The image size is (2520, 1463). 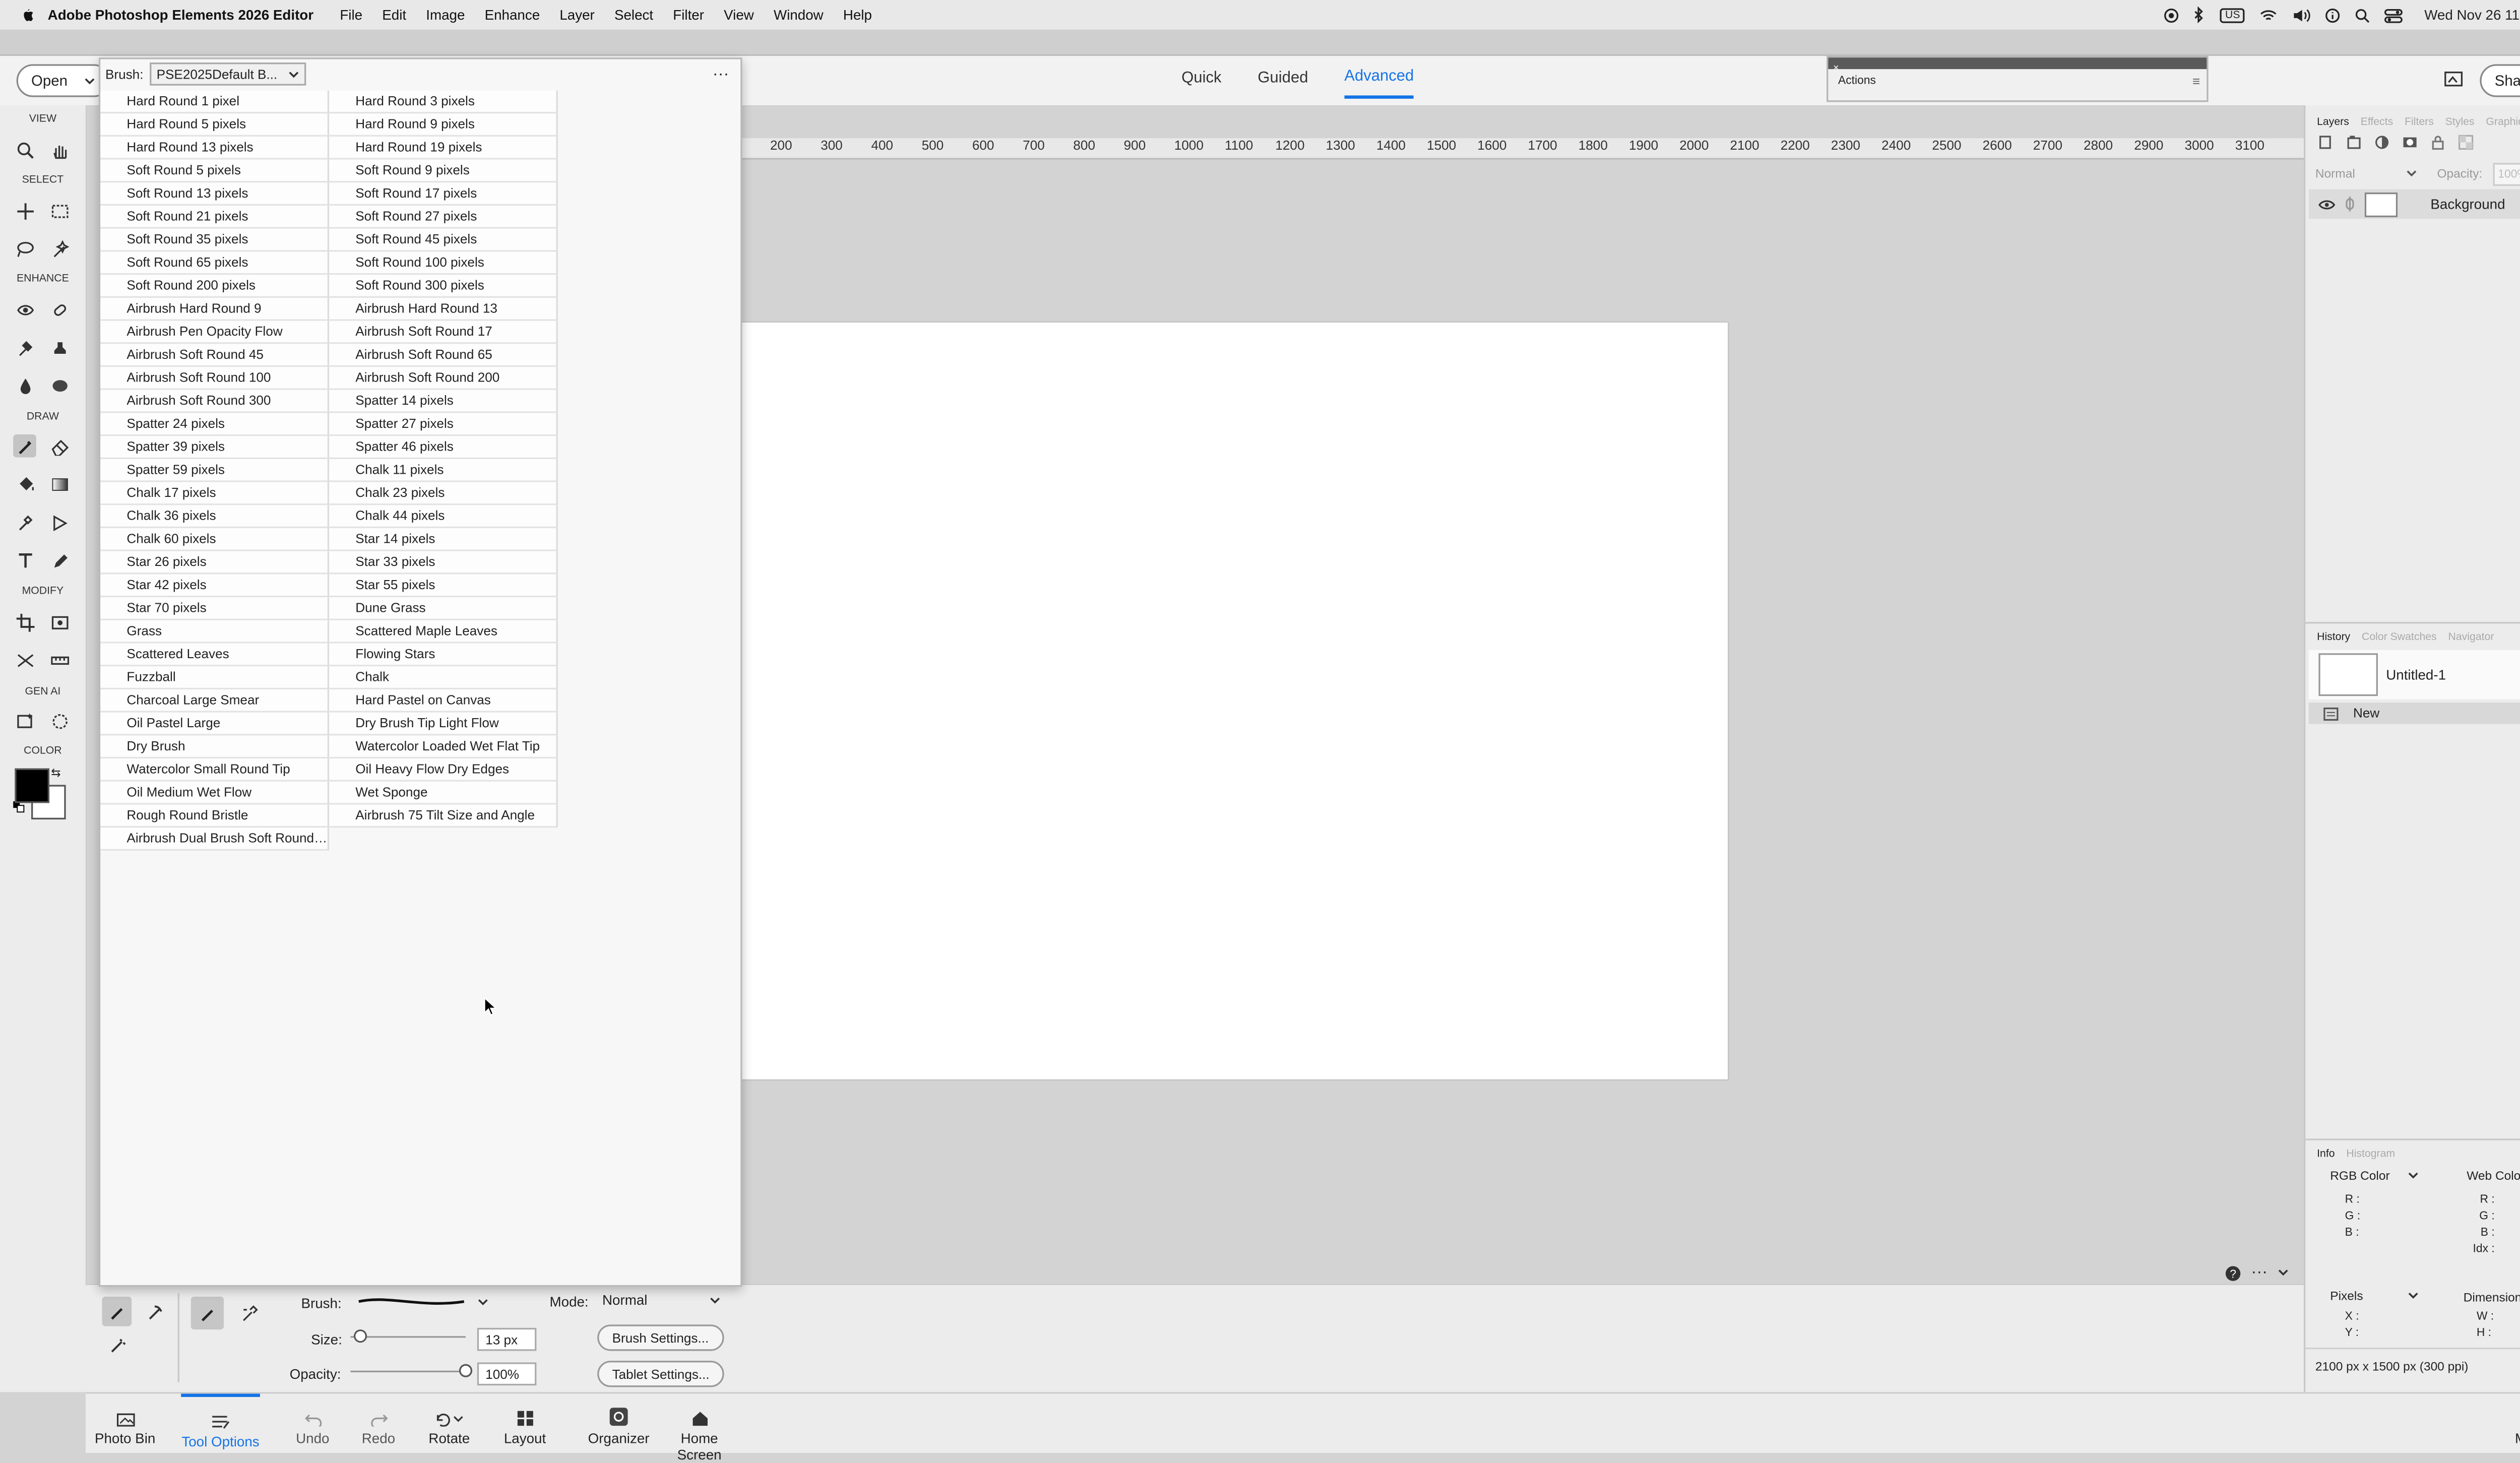 What do you see at coordinates (215, 263) in the screenshot?
I see `brush-preset-item: Soft Round 65 pixels` at bounding box center [215, 263].